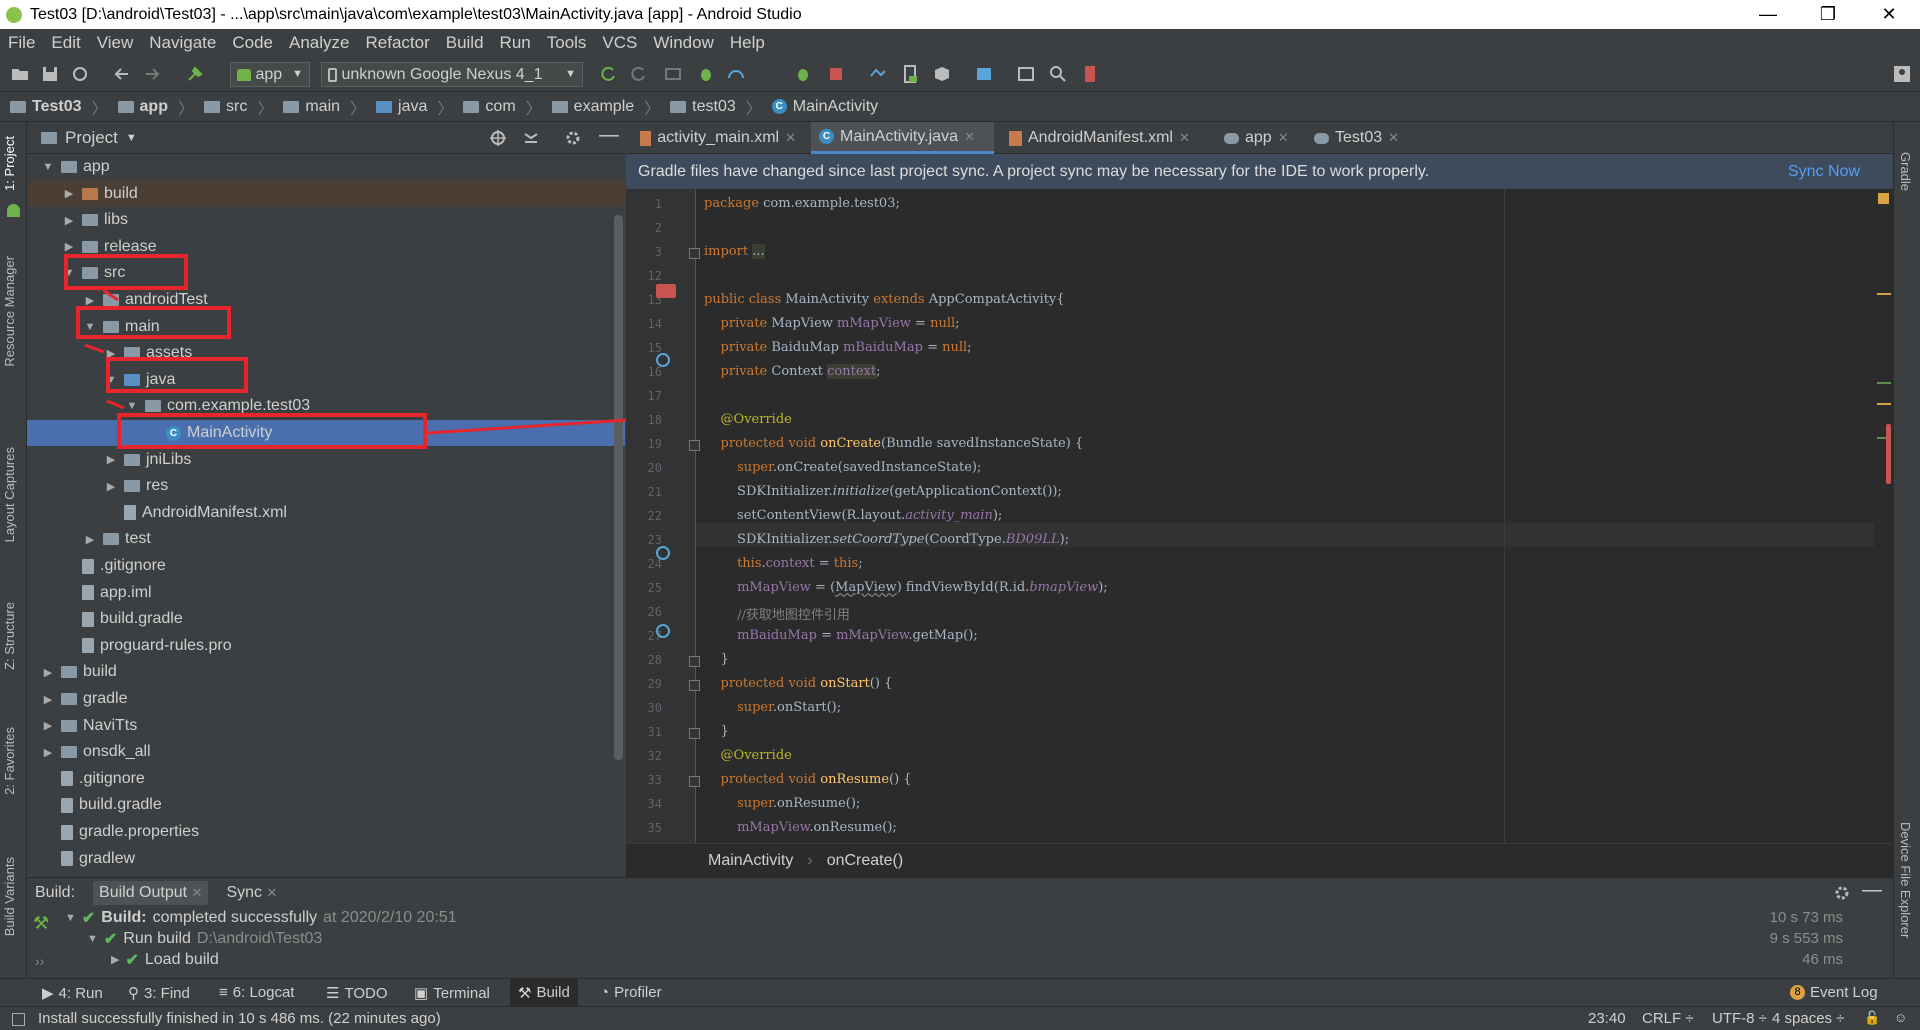 The height and width of the screenshot is (1030, 1920). Describe the element at coordinates (1090, 74) in the screenshot. I see `device-explorer-icon` at that location.